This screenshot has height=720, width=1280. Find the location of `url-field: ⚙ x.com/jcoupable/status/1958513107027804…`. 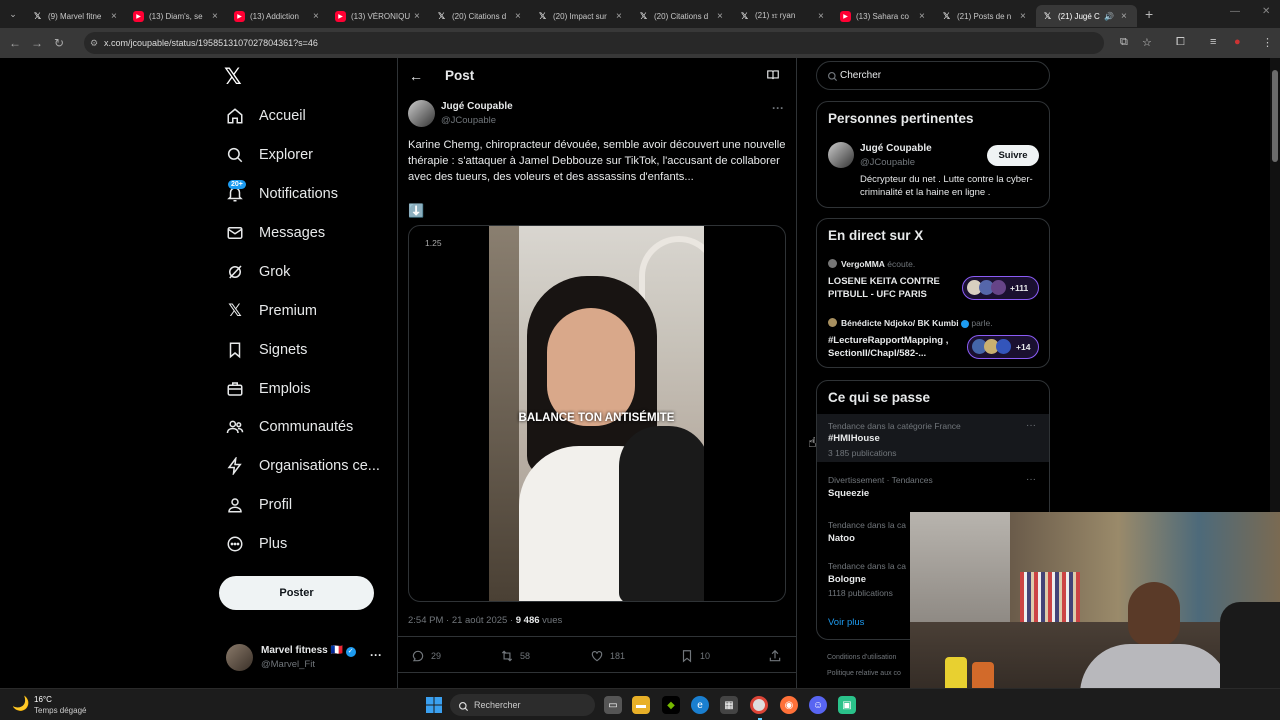

url-field: ⚙ x.com/jcoupable/status/1958513107027804… is located at coordinates (594, 43).